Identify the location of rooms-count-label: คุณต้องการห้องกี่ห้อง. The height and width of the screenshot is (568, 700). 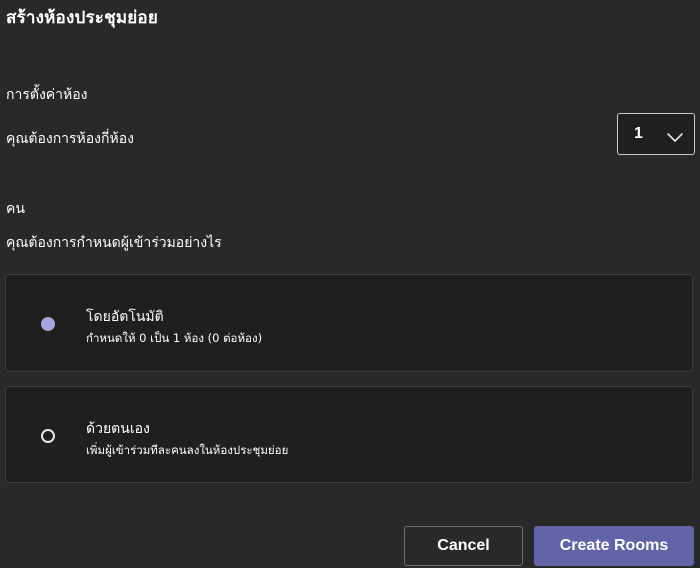
(70, 139).